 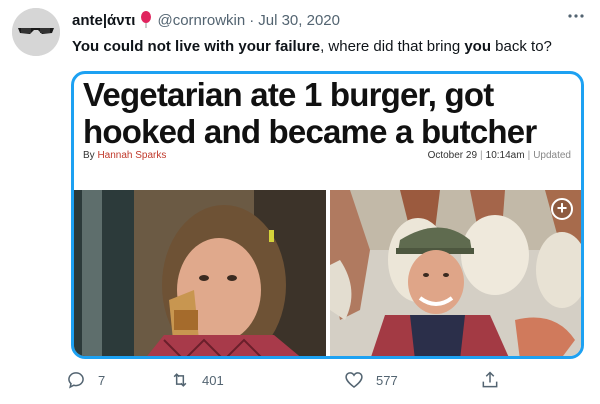 I want to click on avatar, so click(x=36, y=32).